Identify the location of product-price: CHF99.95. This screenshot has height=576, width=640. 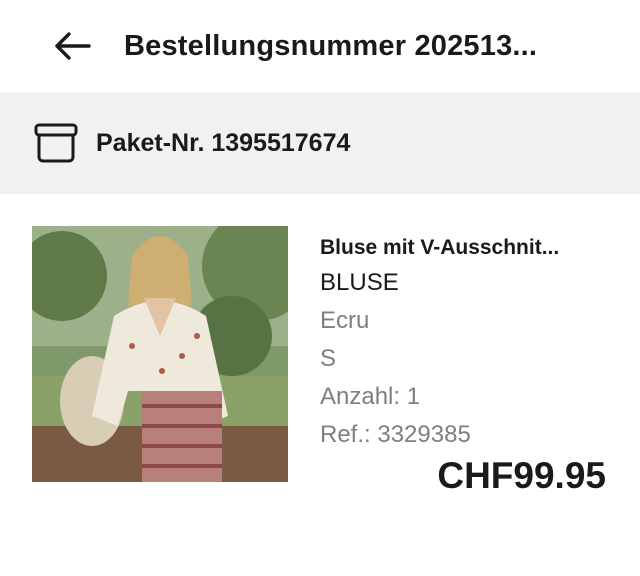
(521, 475).